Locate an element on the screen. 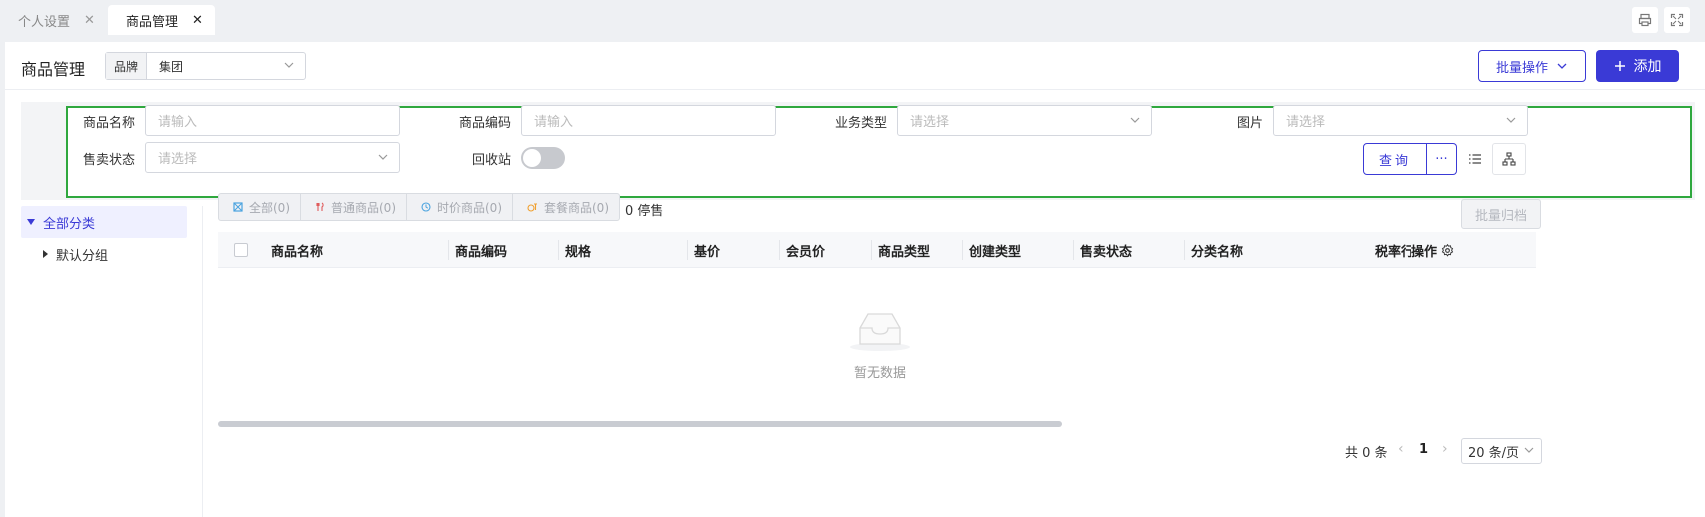 The image size is (1705, 517). empty-text: 暂无数据 is located at coordinates (879, 373).